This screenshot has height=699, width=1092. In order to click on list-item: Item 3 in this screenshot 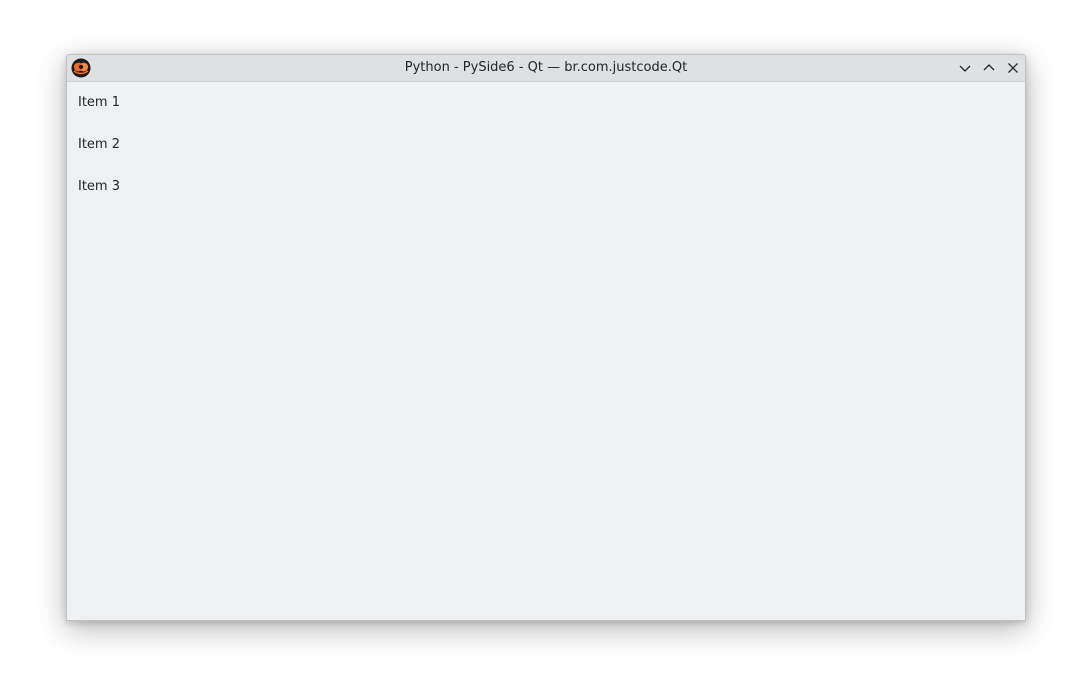, I will do `click(99, 186)`.